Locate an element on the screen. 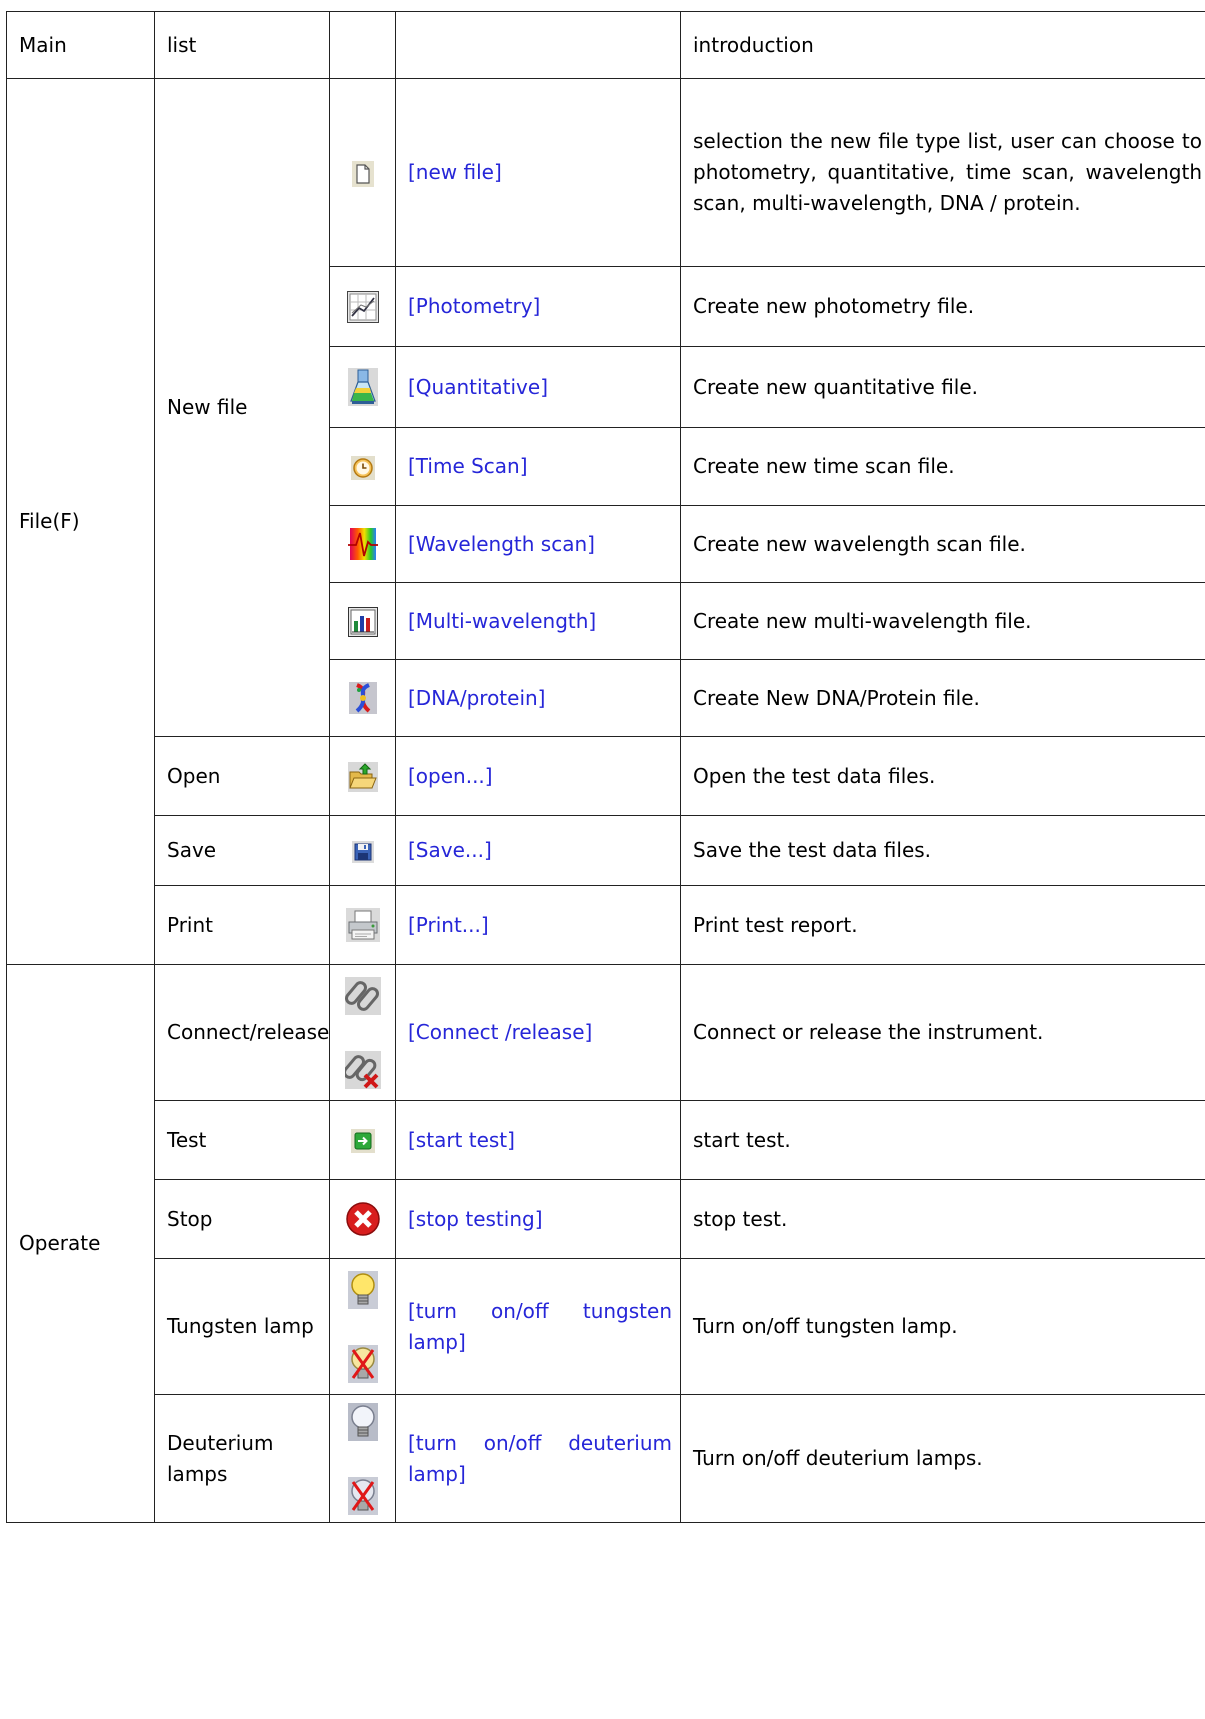  menu-link-stop-testing: [stop testing] is located at coordinates (538, 1219).